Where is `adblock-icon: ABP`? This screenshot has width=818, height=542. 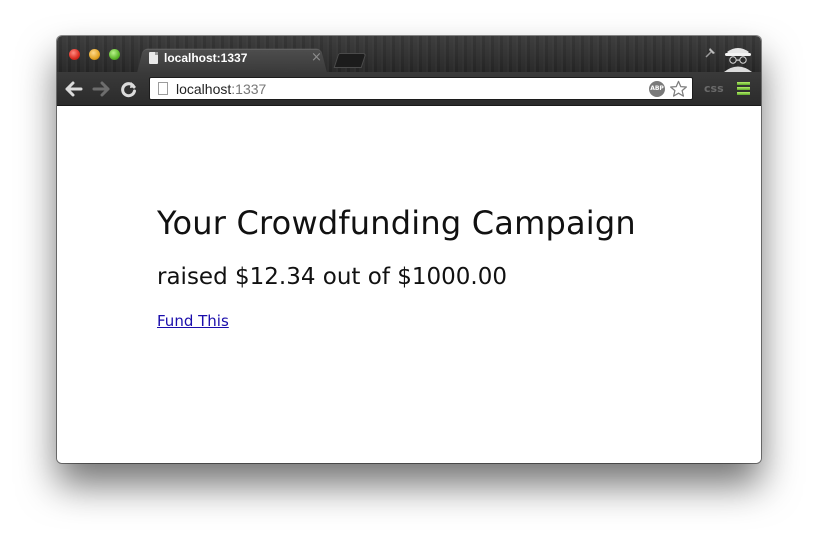 adblock-icon: ABP is located at coordinates (657, 89).